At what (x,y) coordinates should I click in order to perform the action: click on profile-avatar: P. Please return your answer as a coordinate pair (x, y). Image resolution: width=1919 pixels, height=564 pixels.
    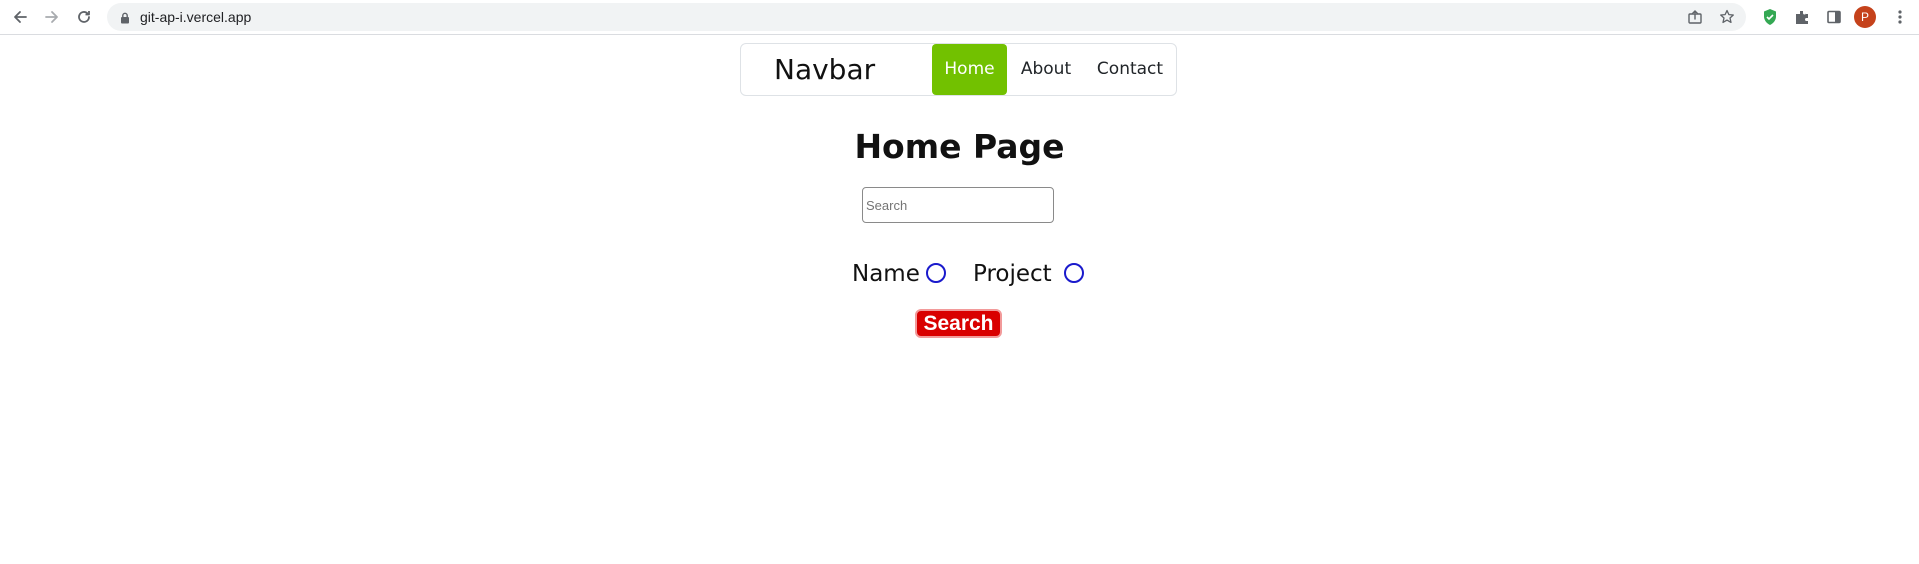
    Looking at the image, I should click on (1865, 17).